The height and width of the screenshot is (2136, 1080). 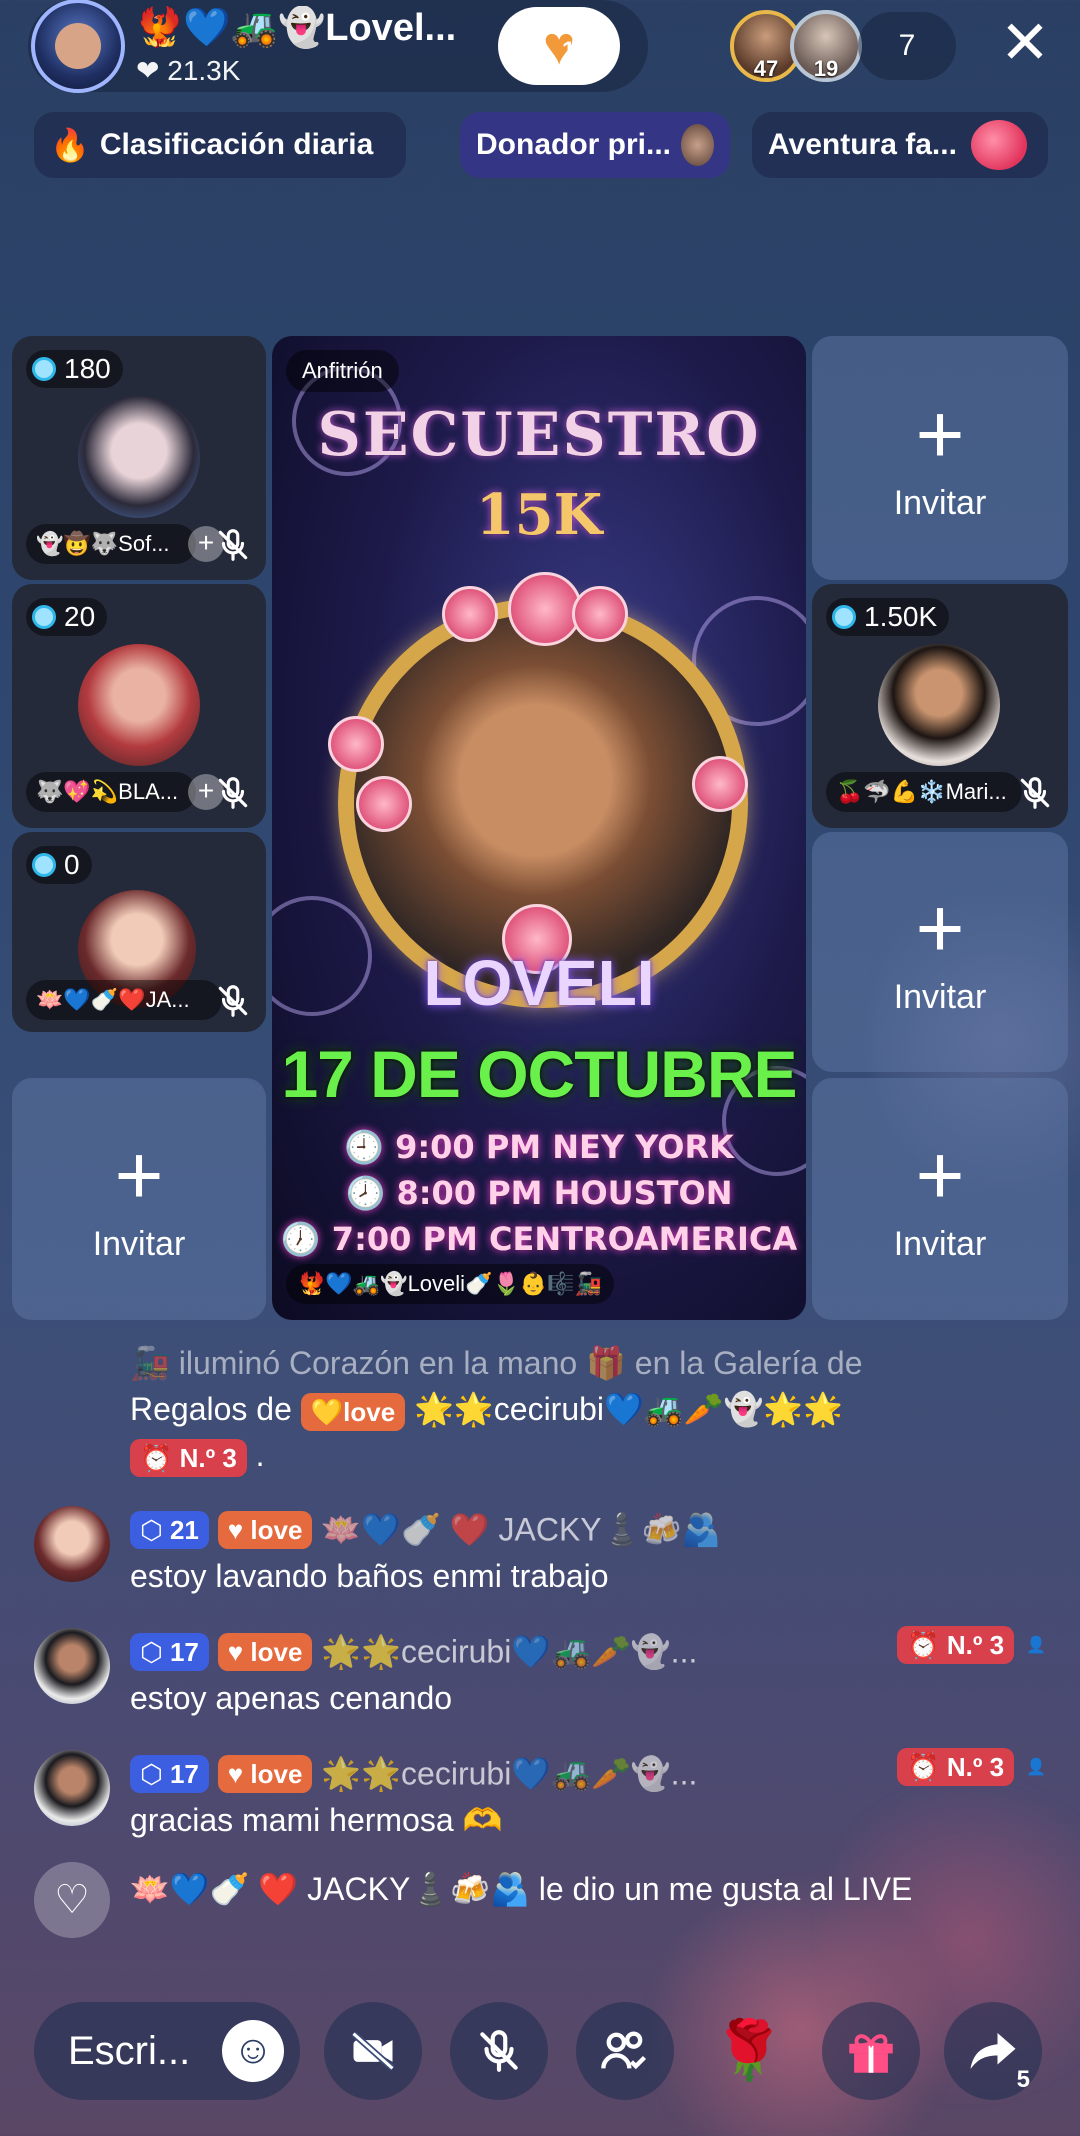 I want to click on camera-off-icon, so click(x=373, y=2051).